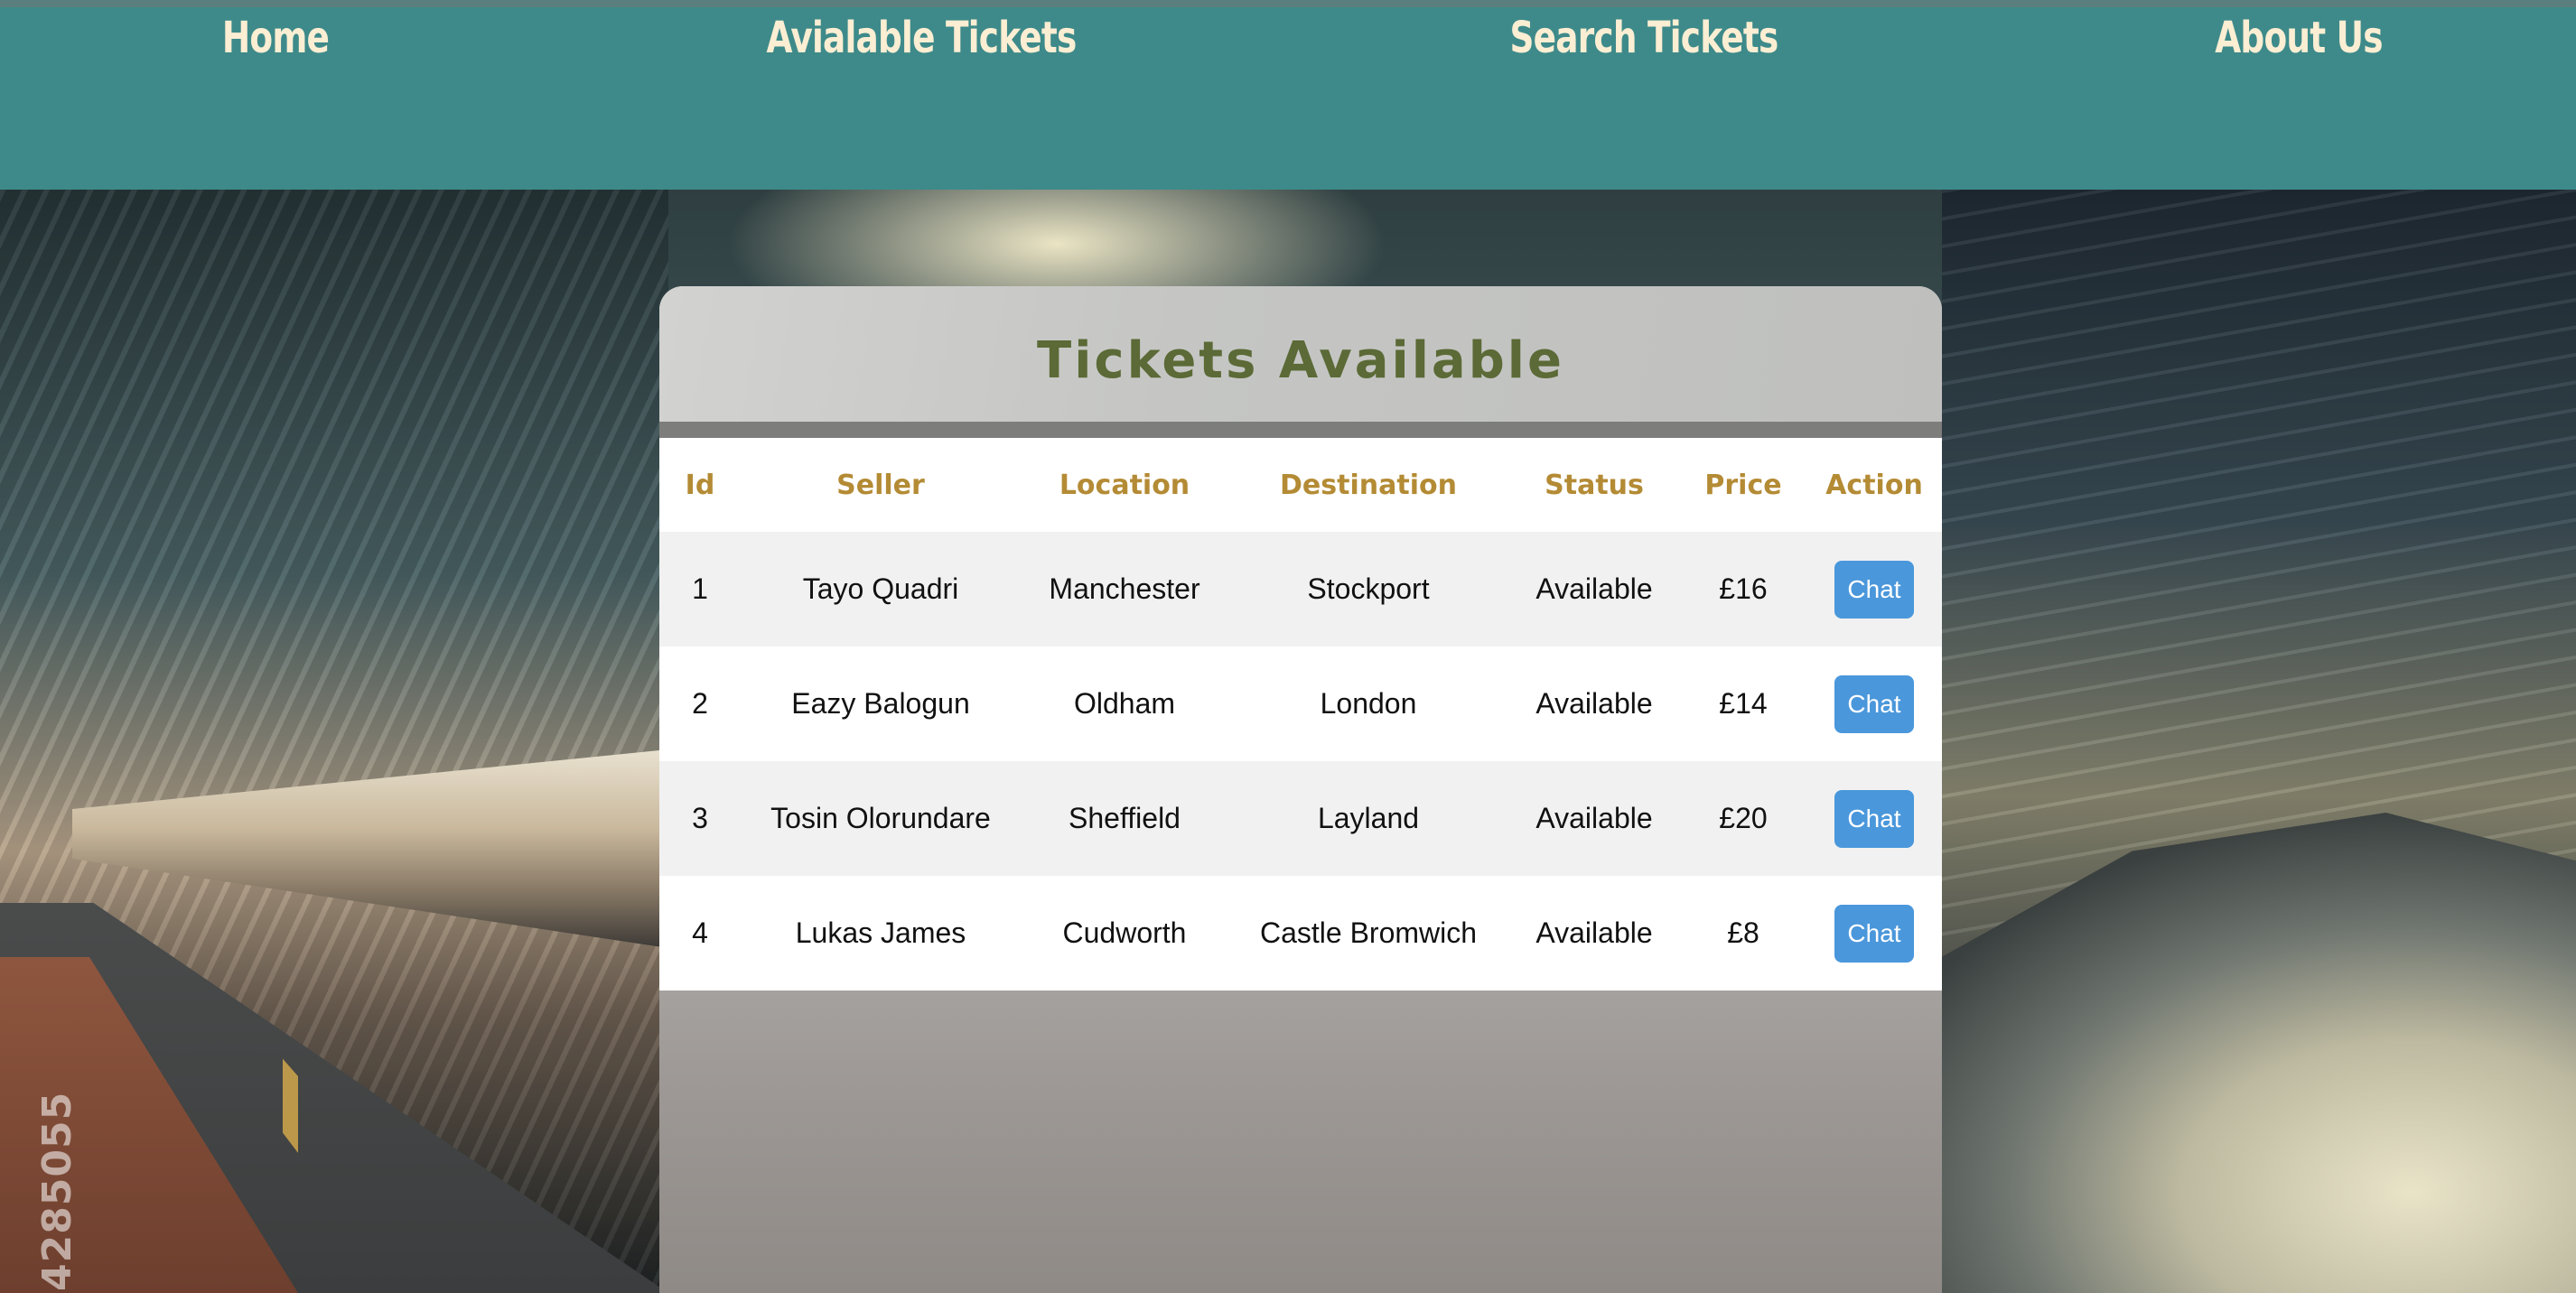  What do you see at coordinates (881, 703) in the screenshot?
I see `cell-seller: Eazy Balogun` at bounding box center [881, 703].